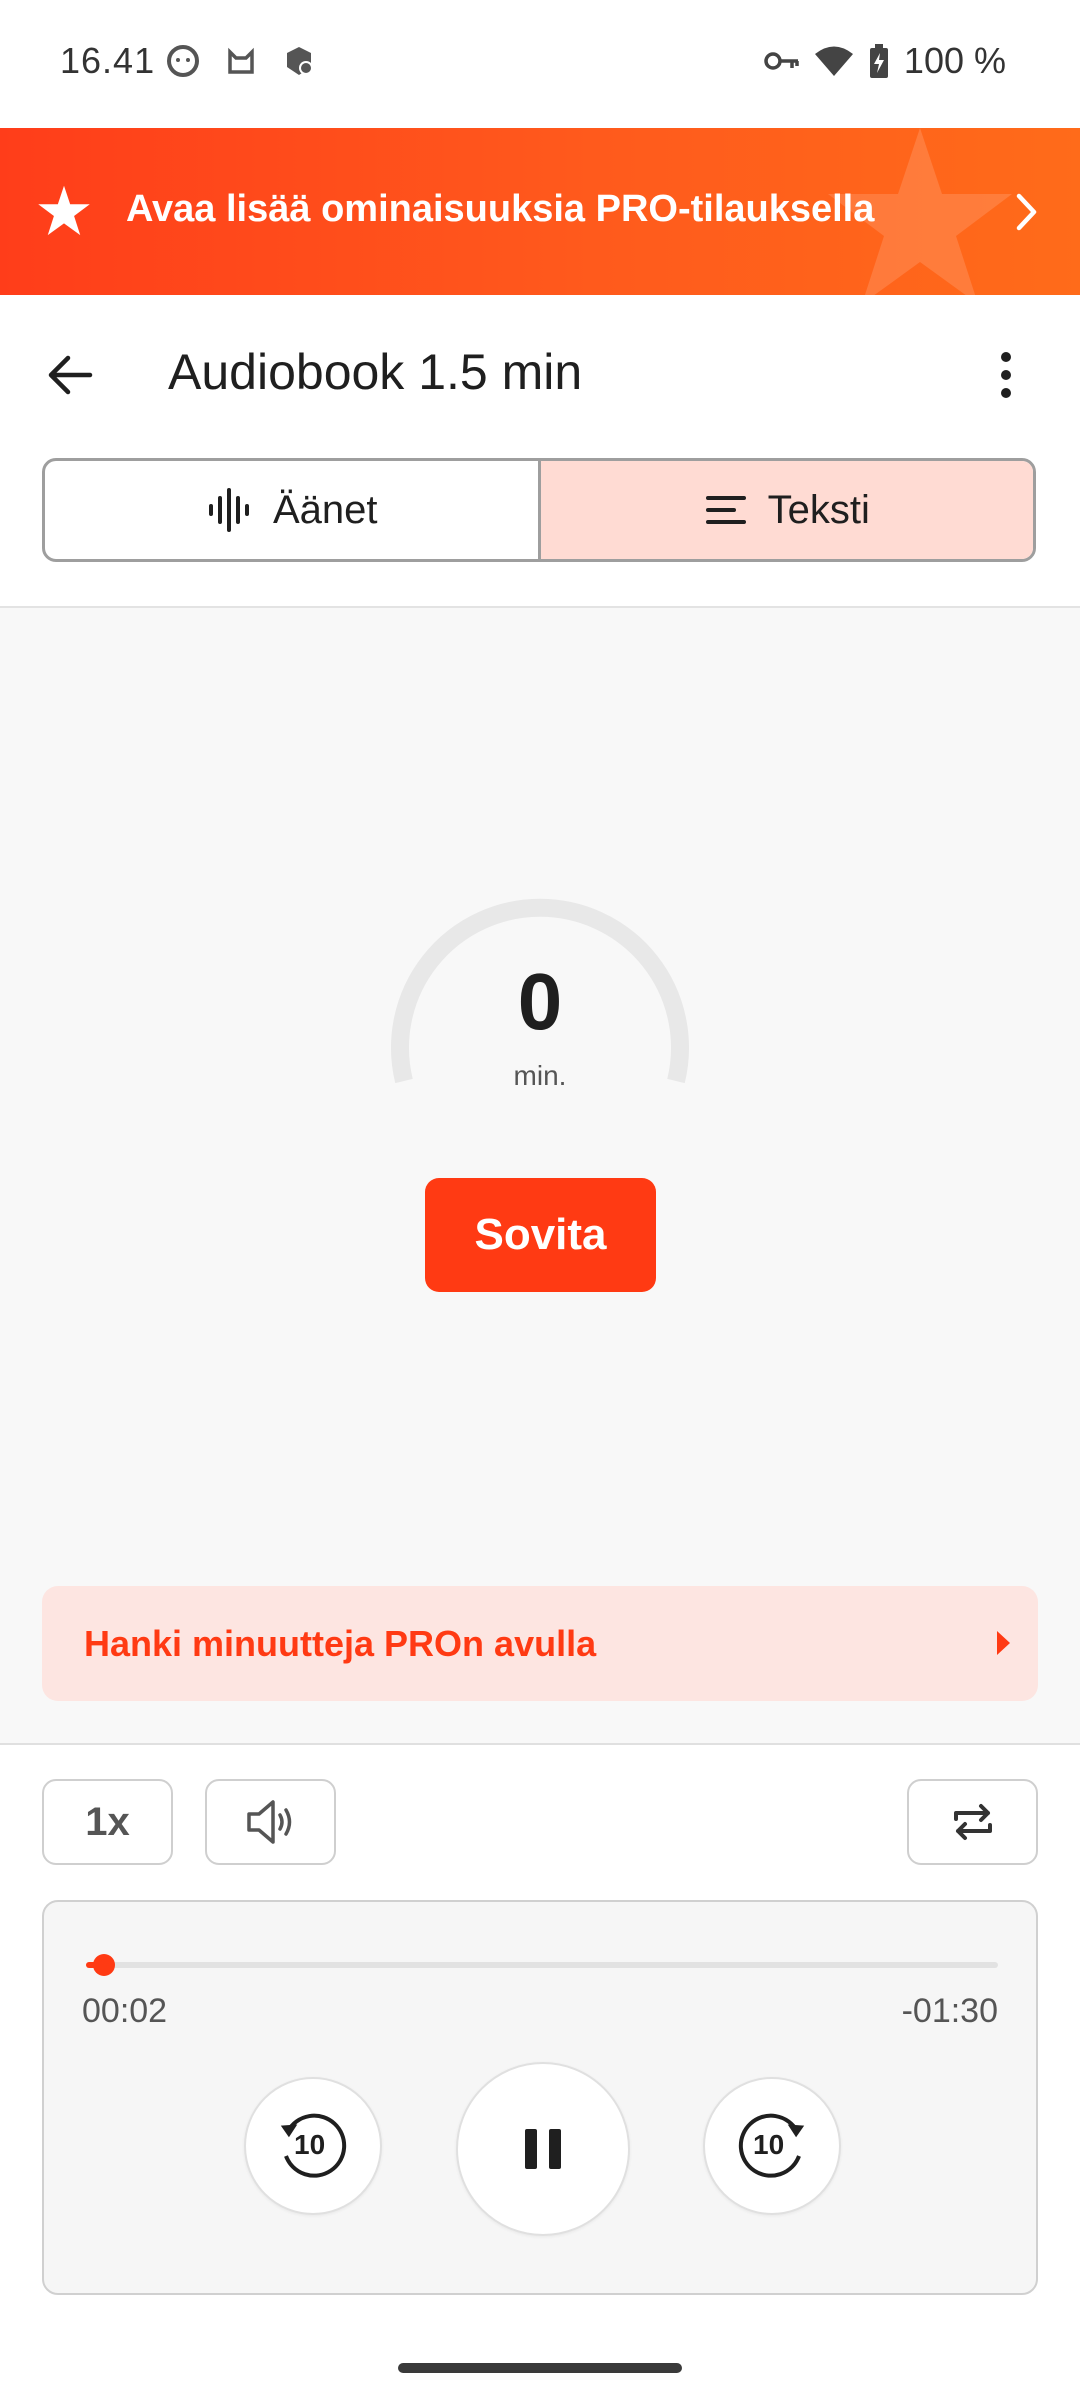 Image resolution: width=1080 pixels, height=2400 pixels. What do you see at coordinates (833, 61) in the screenshot?
I see `wifi-icon` at bounding box center [833, 61].